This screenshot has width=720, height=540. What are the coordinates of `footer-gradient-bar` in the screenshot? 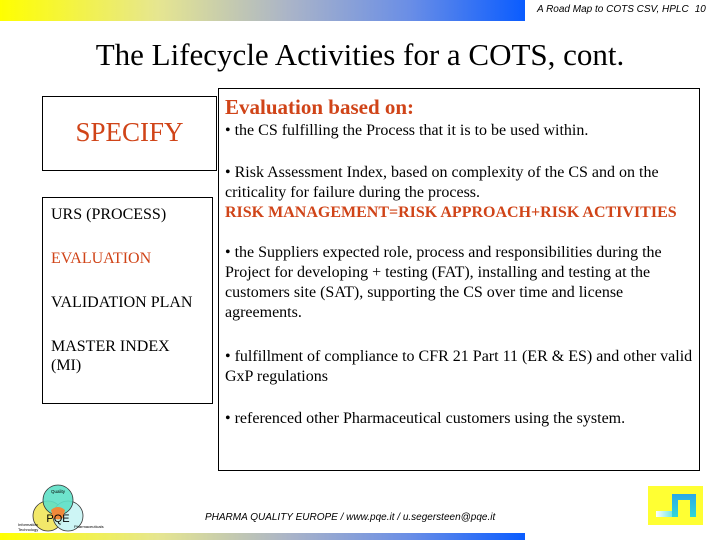 It's located at (262, 536).